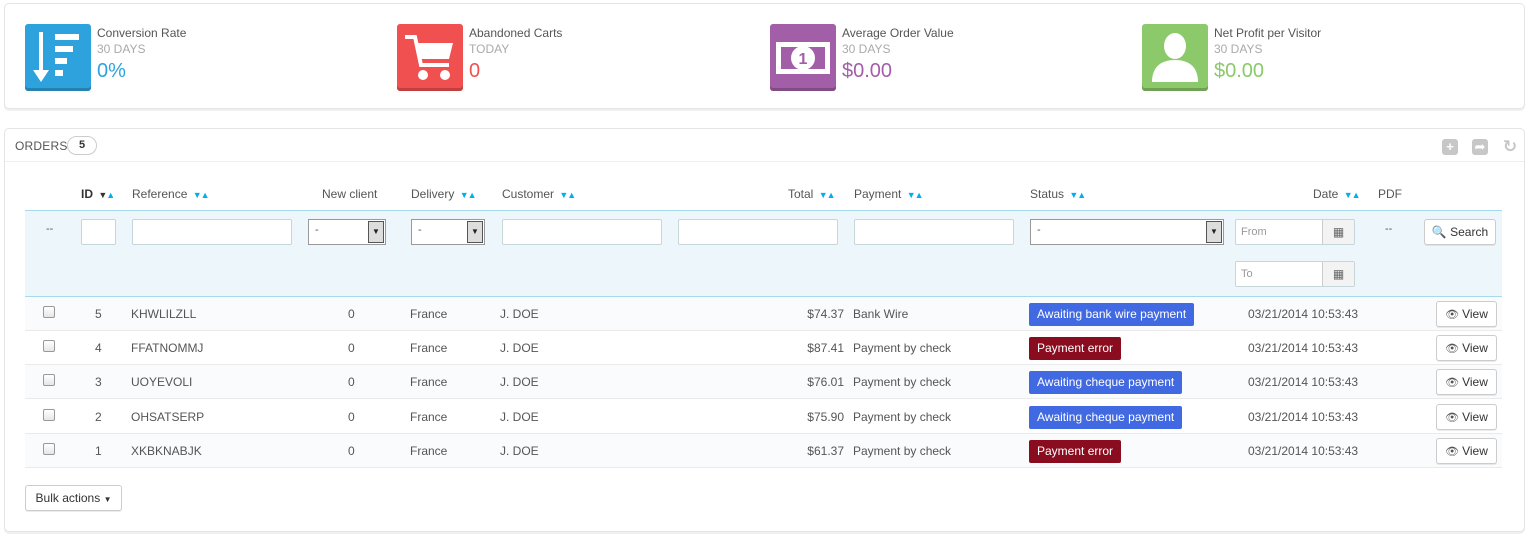 The image size is (1533, 539). Describe the element at coordinates (934, 232) in the screenshot. I see `filter-payment-input` at that location.